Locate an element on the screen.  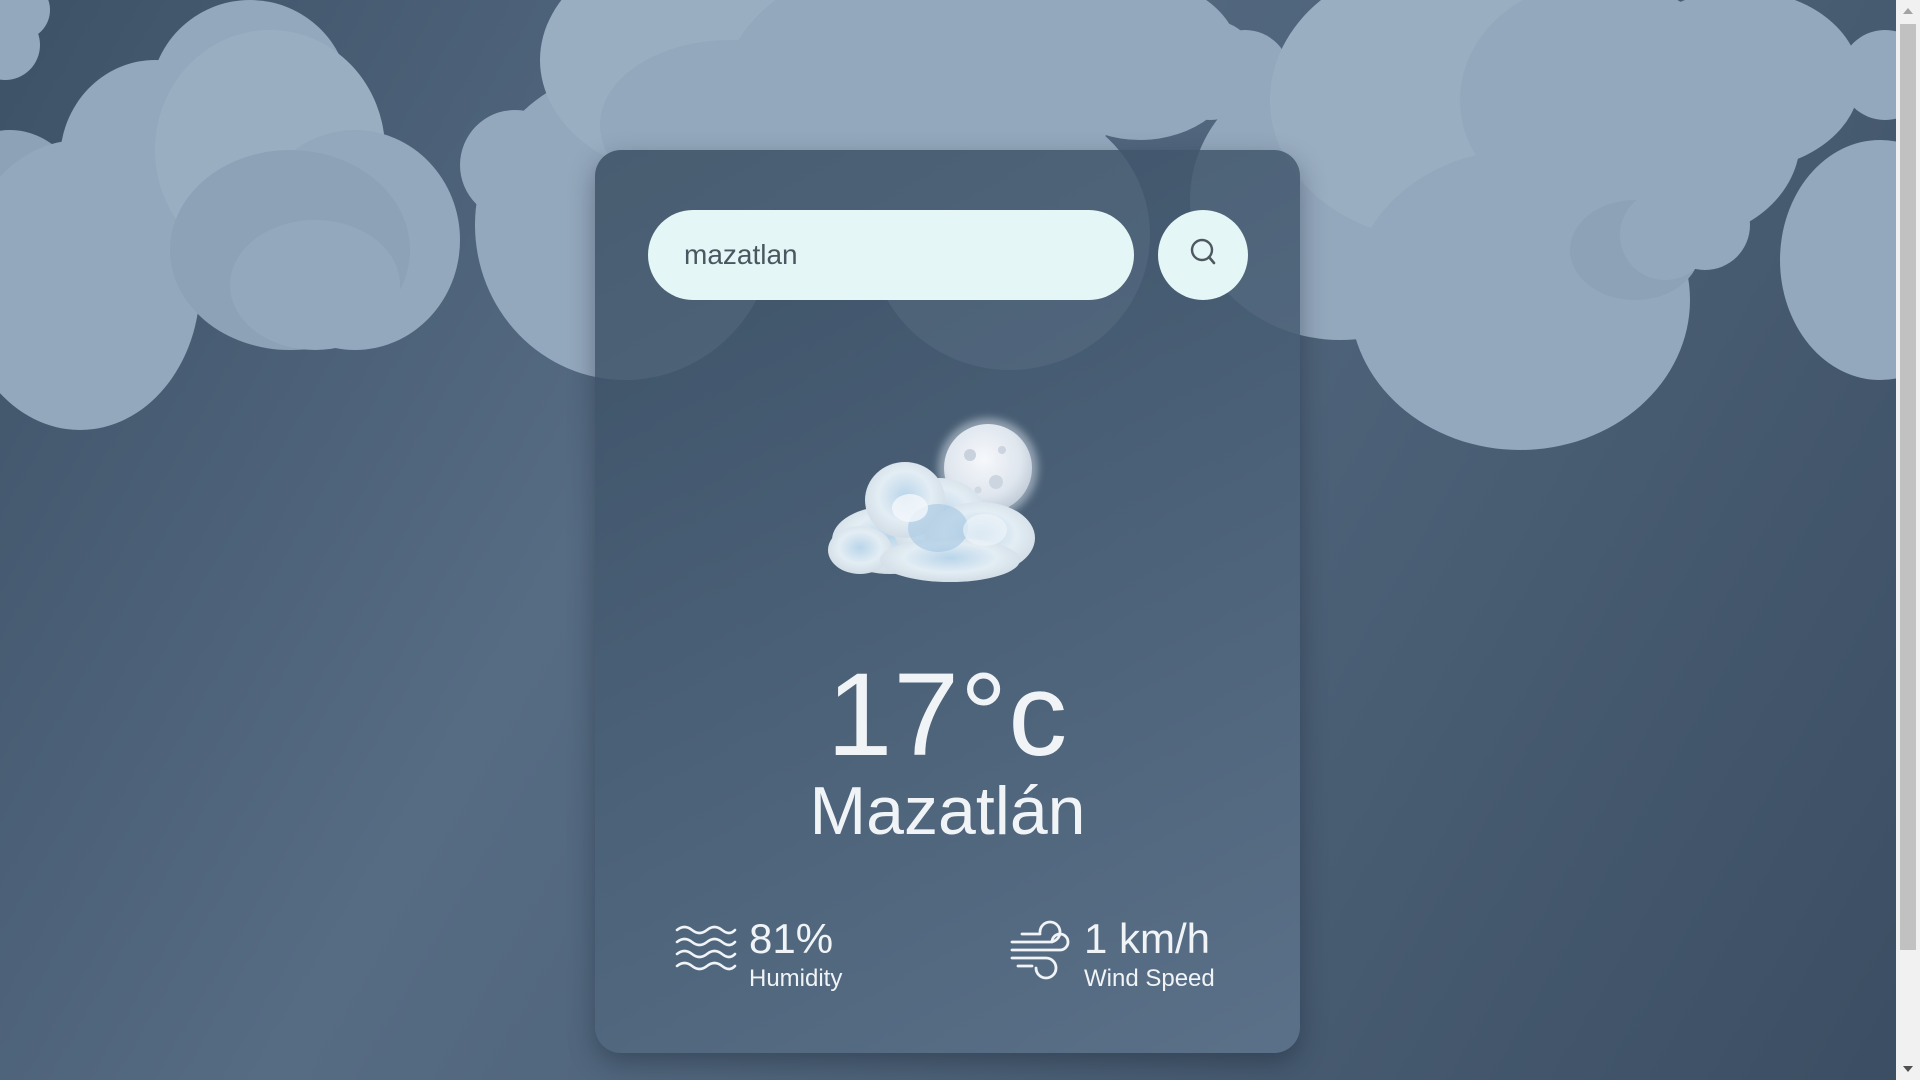
vertical-scrollbar is located at coordinates (1908, 540).